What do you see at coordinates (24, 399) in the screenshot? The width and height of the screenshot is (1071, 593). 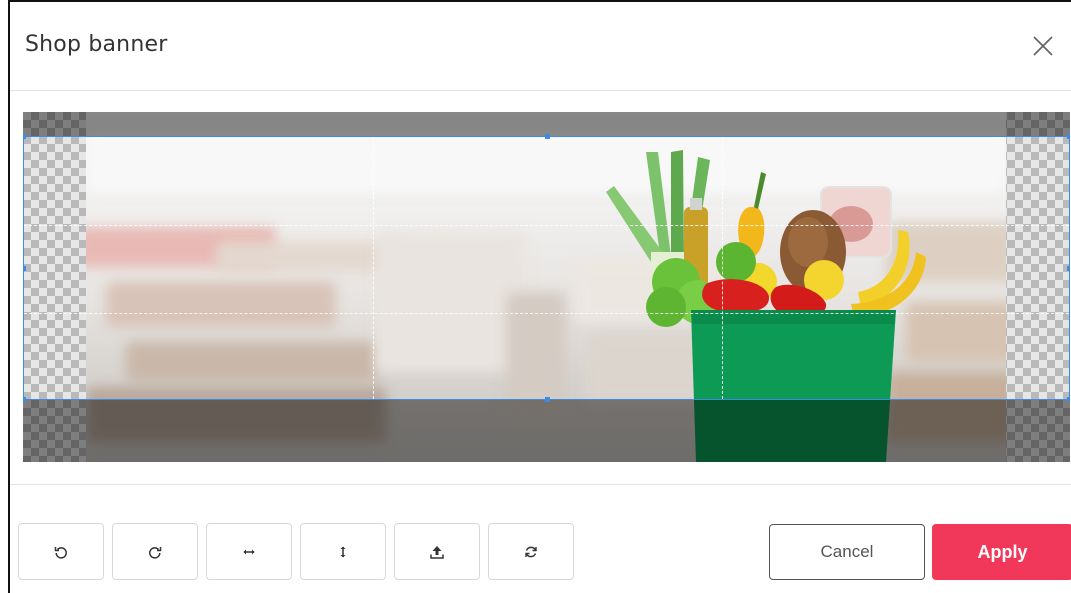 I see `crop-handle-bottom-left` at bounding box center [24, 399].